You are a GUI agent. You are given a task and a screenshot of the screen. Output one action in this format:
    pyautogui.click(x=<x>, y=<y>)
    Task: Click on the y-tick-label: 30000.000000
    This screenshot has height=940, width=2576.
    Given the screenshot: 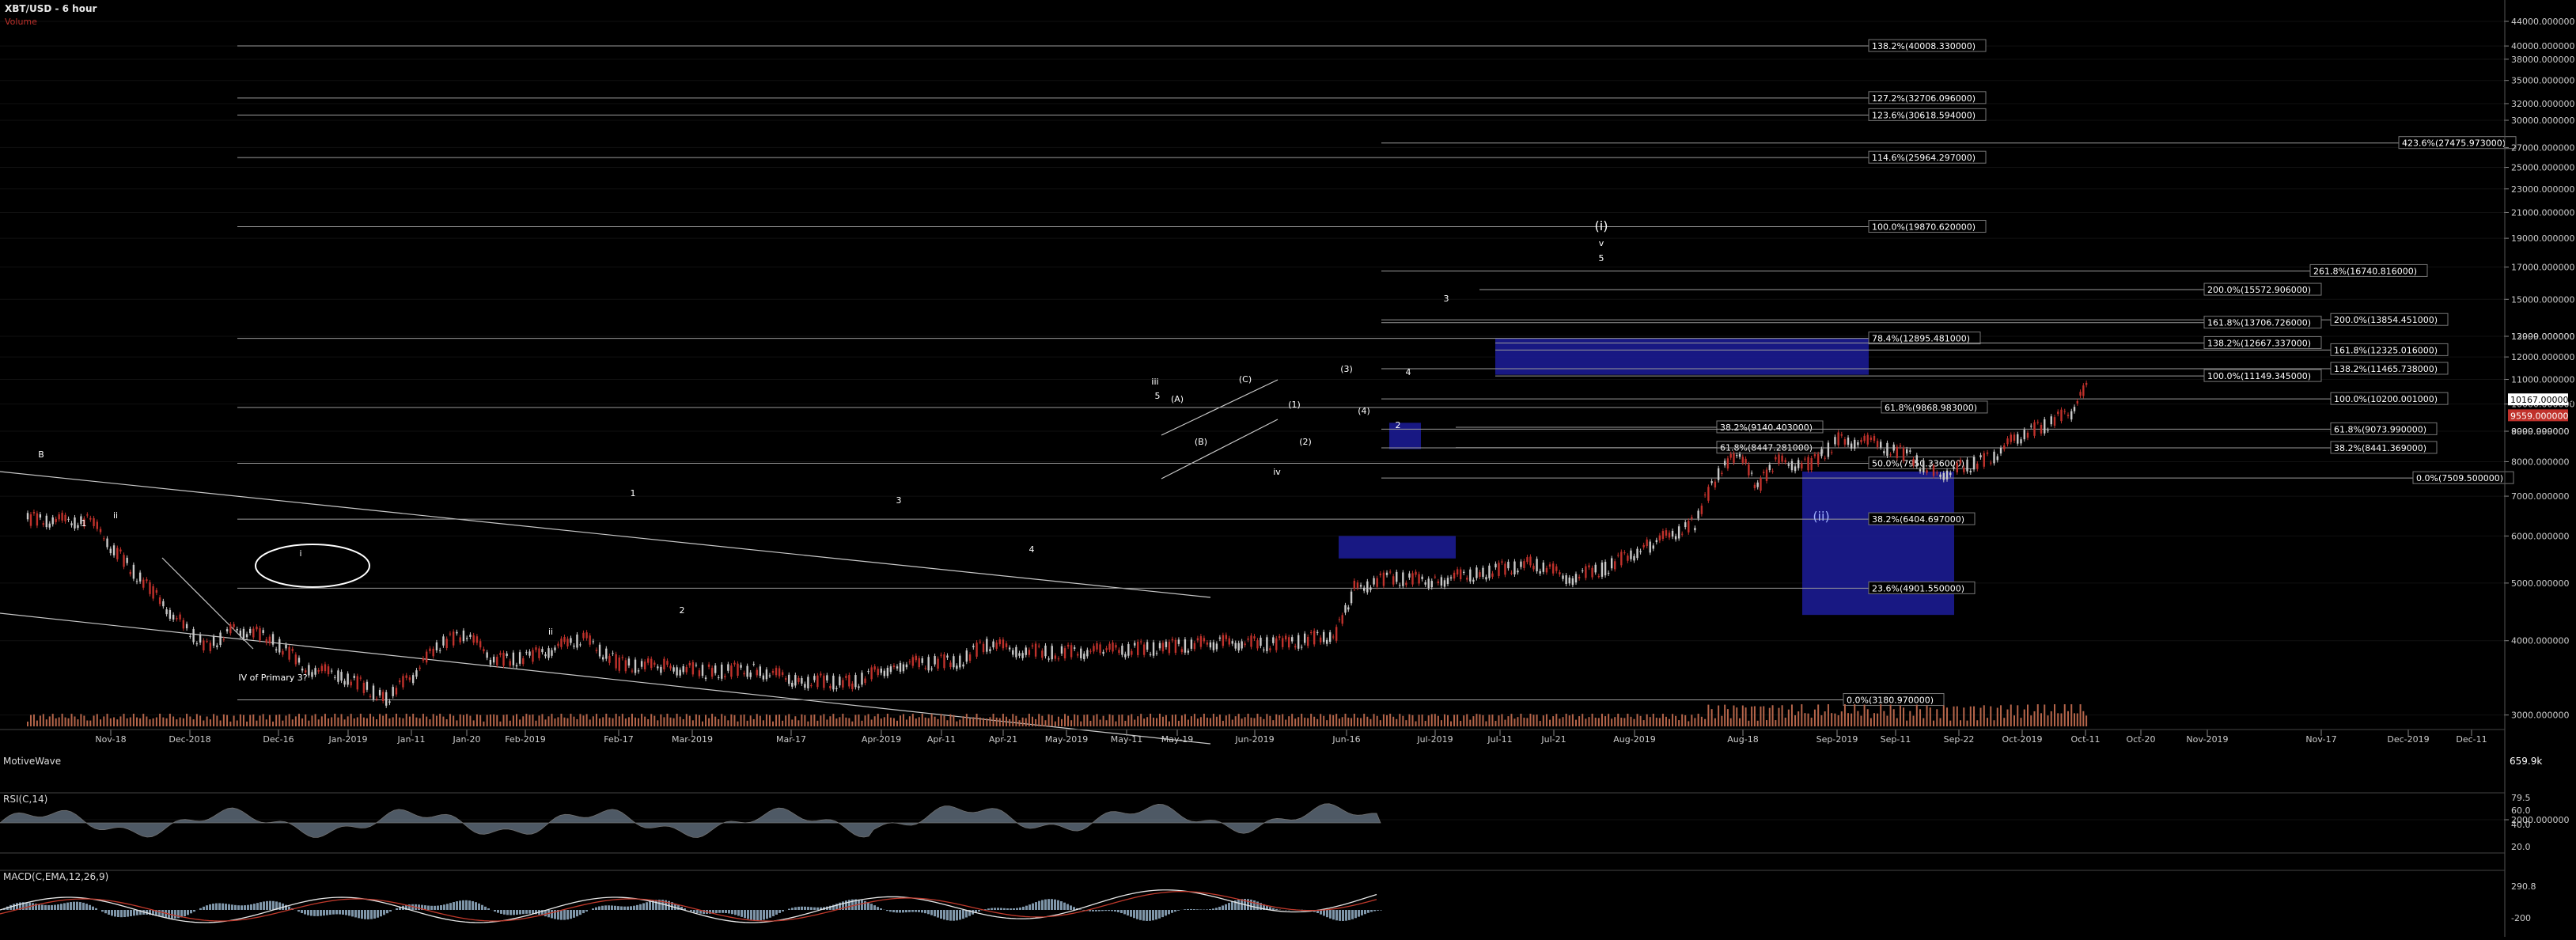 What is the action you would take?
    pyautogui.click(x=2542, y=121)
    